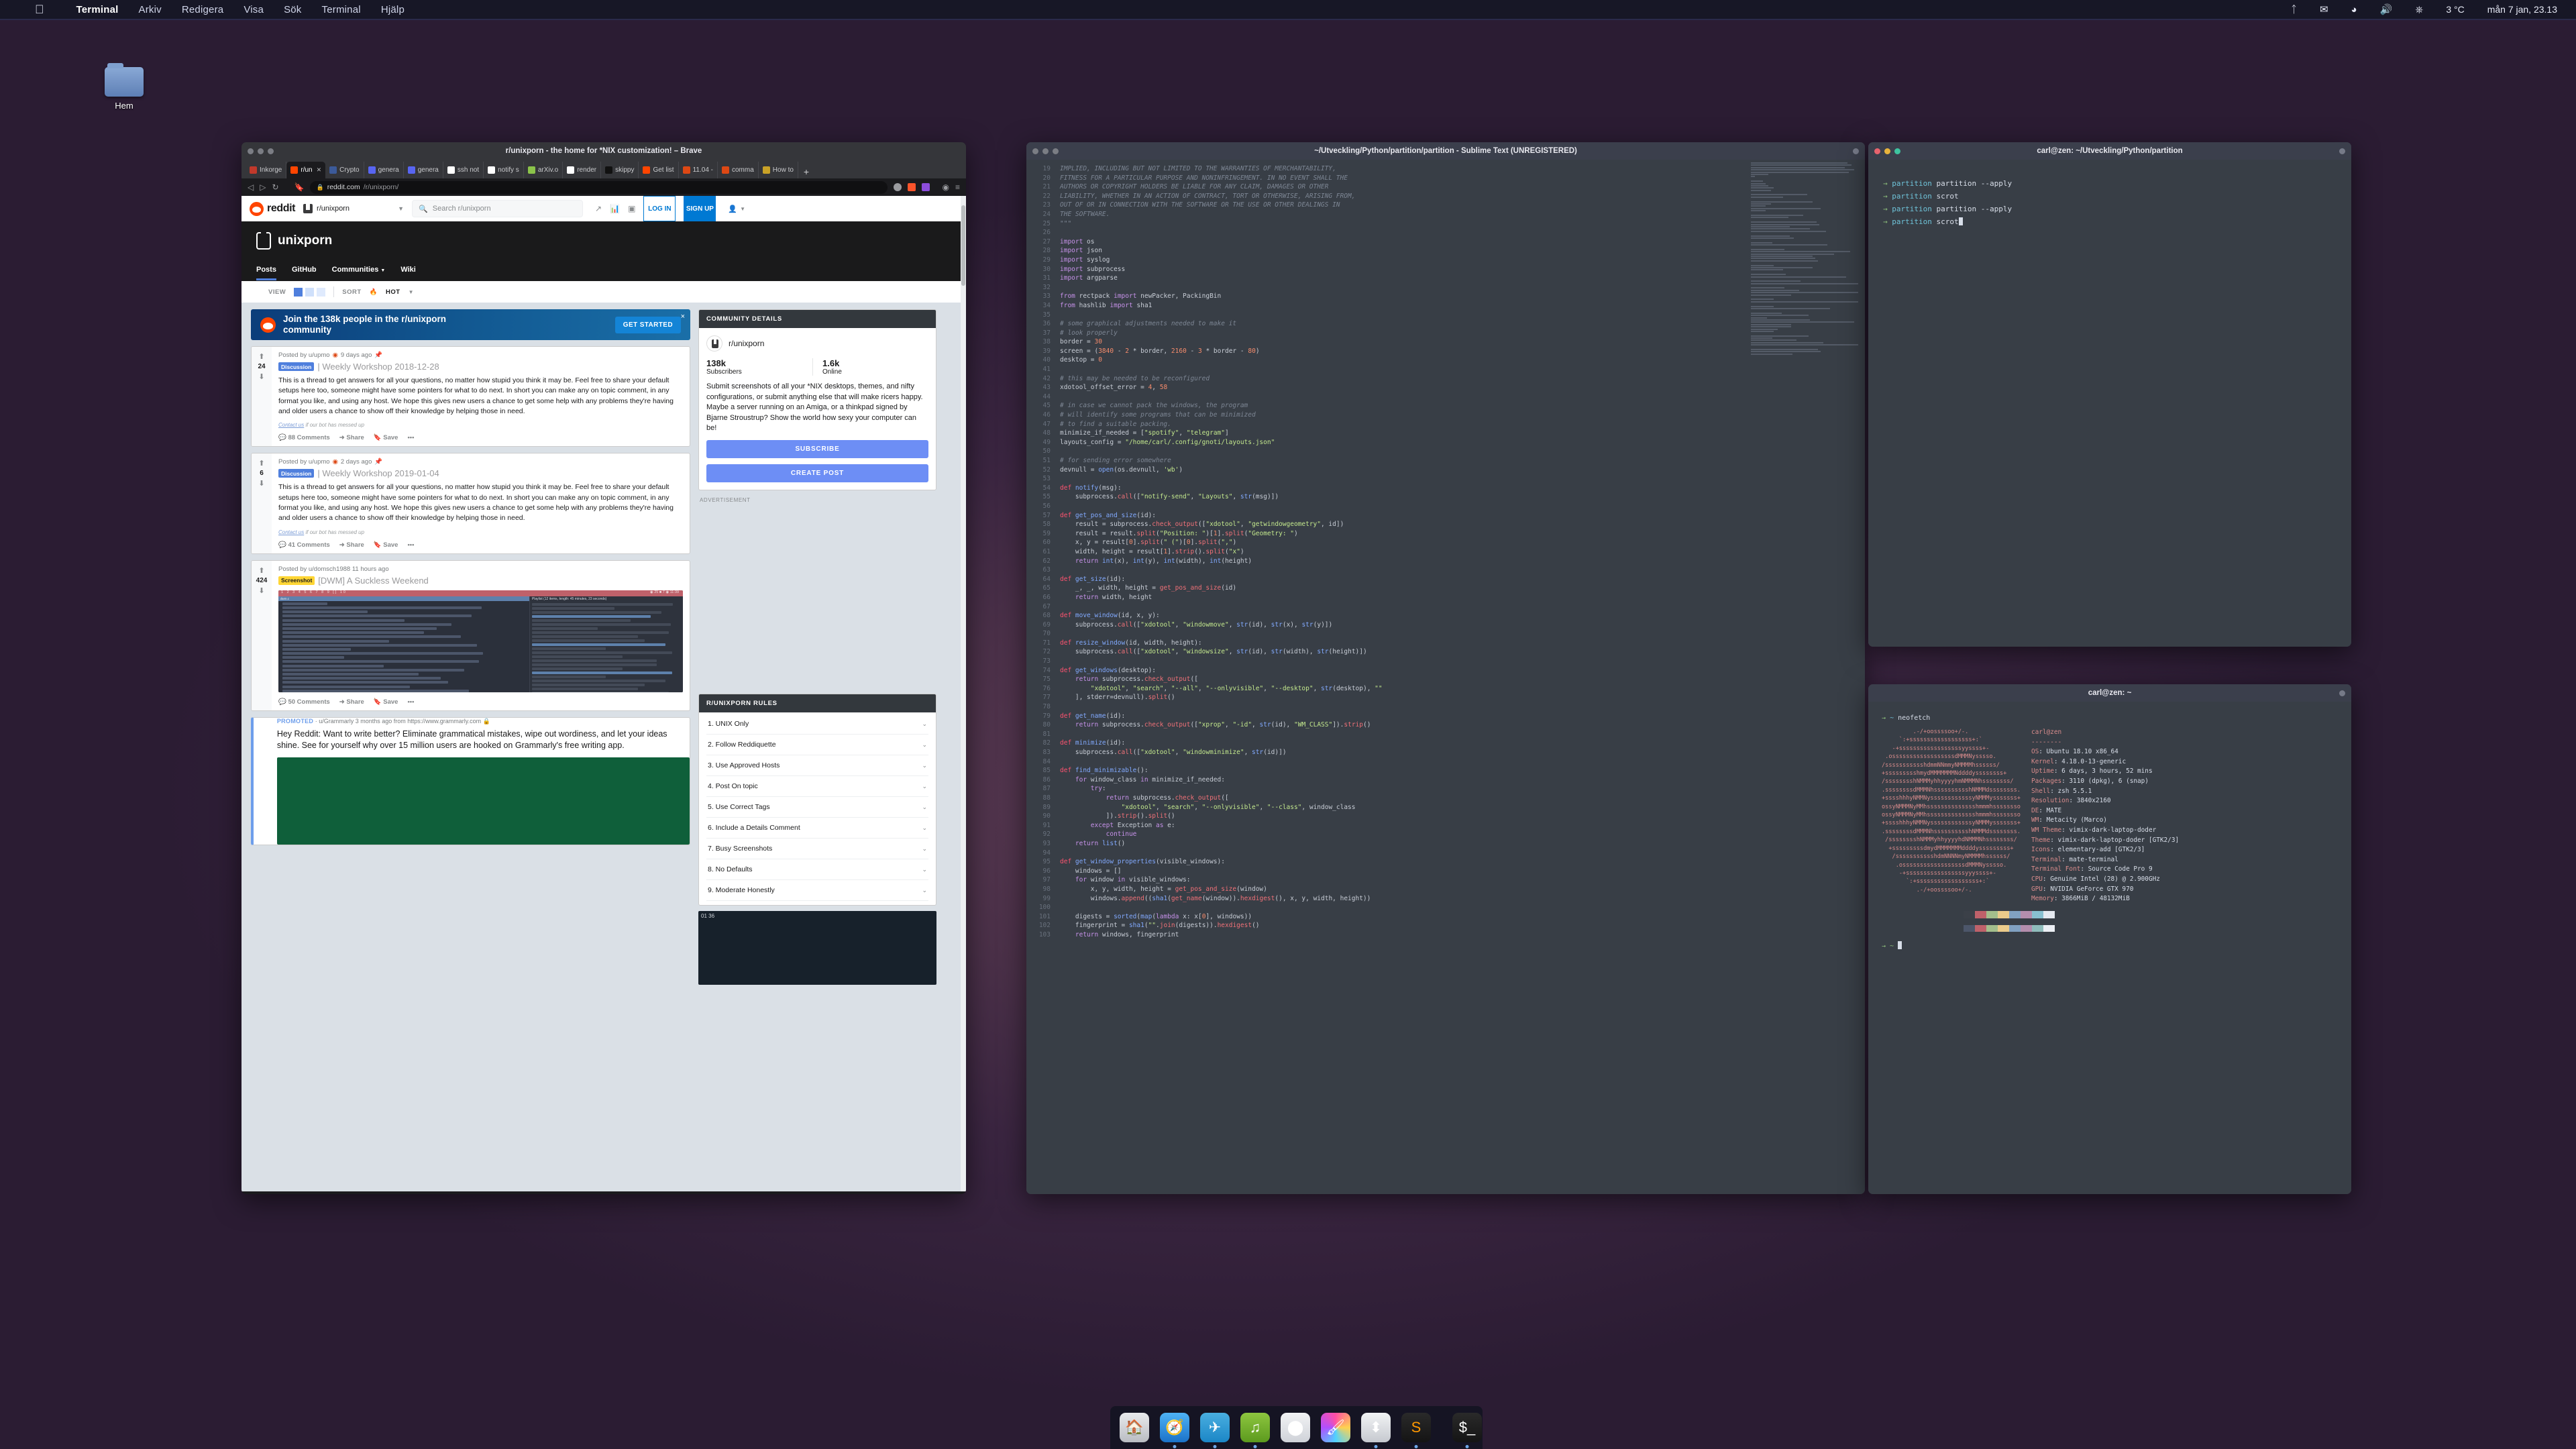 Image resolution: width=2576 pixels, height=1449 pixels. I want to click on post-actions: 💬 50 Comments ➜ Share 🔖 Save •••, so click(480, 702).